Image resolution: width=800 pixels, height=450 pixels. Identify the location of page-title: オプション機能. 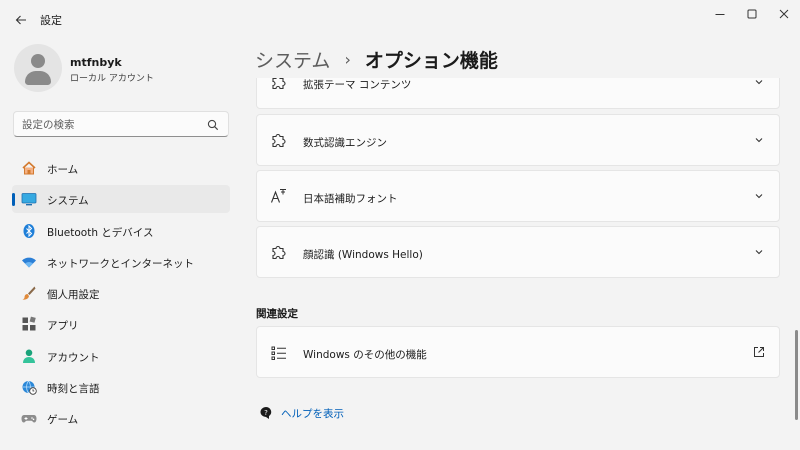
(431, 61).